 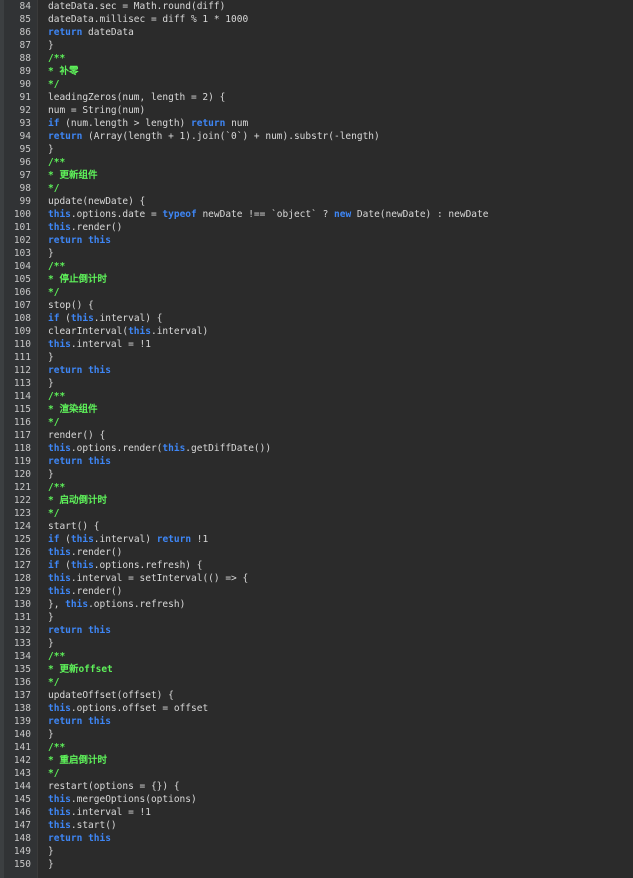 I want to click on code-line: 146 this.interval = !1, so click(x=316, y=812).